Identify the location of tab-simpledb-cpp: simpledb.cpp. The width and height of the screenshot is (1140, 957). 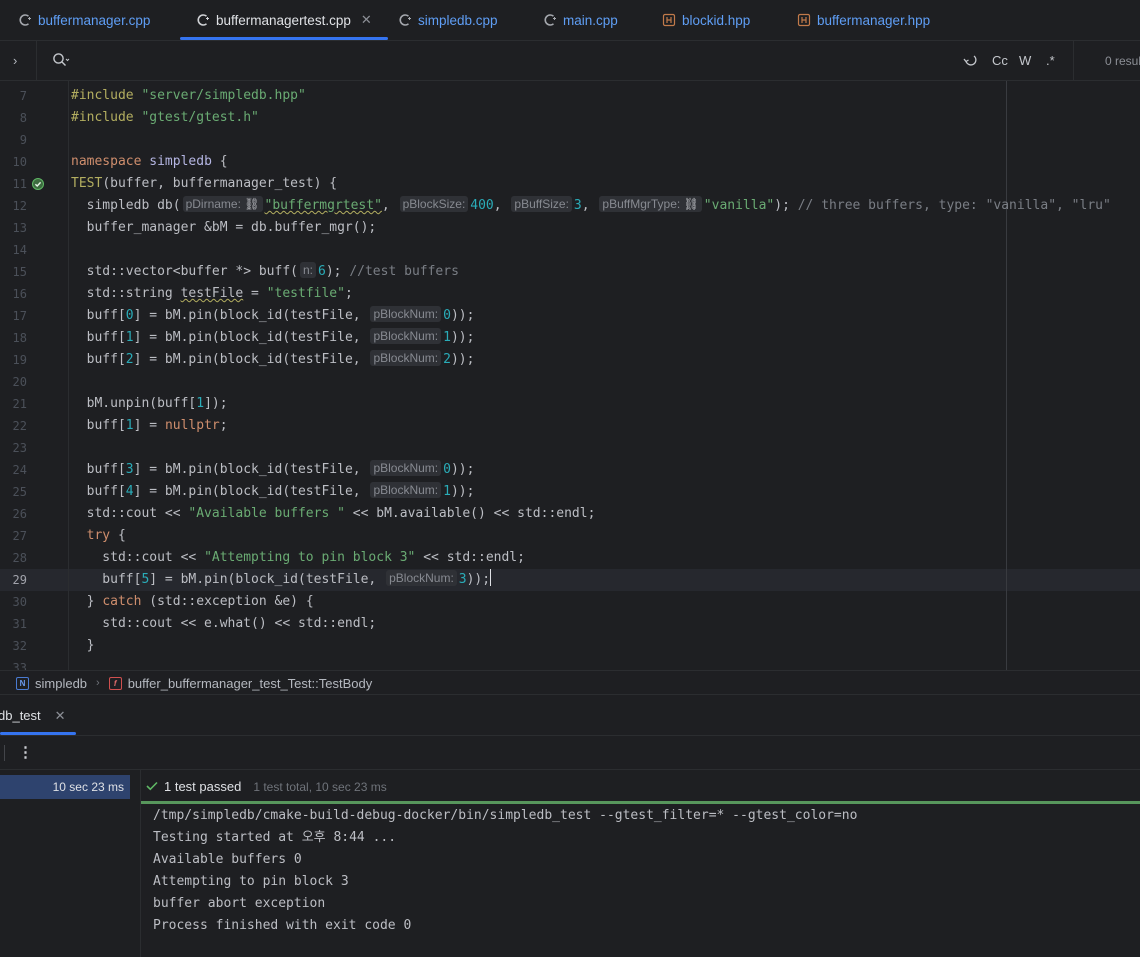
(448, 20).